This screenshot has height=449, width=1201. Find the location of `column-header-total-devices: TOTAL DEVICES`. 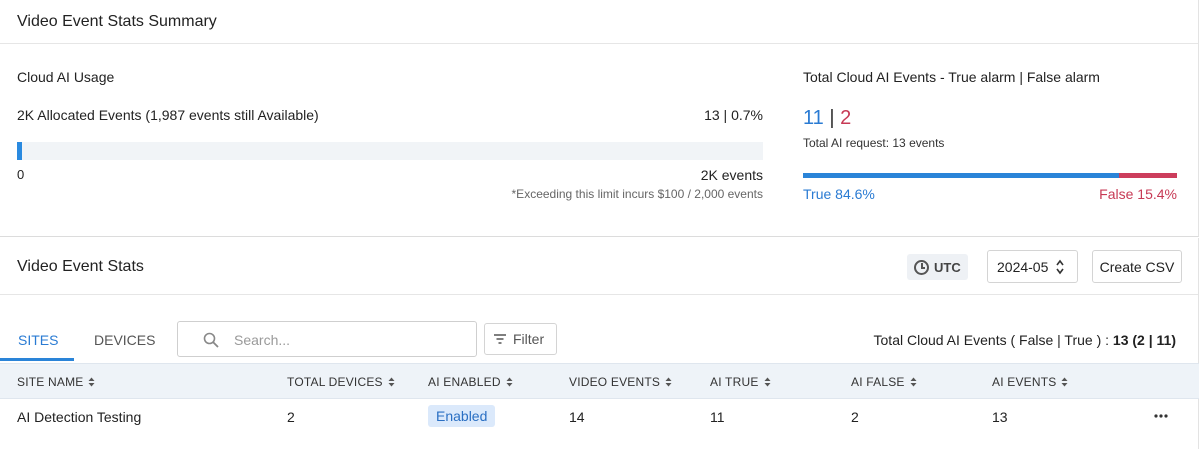

column-header-total-devices: TOTAL DEVICES is located at coordinates (341, 382).